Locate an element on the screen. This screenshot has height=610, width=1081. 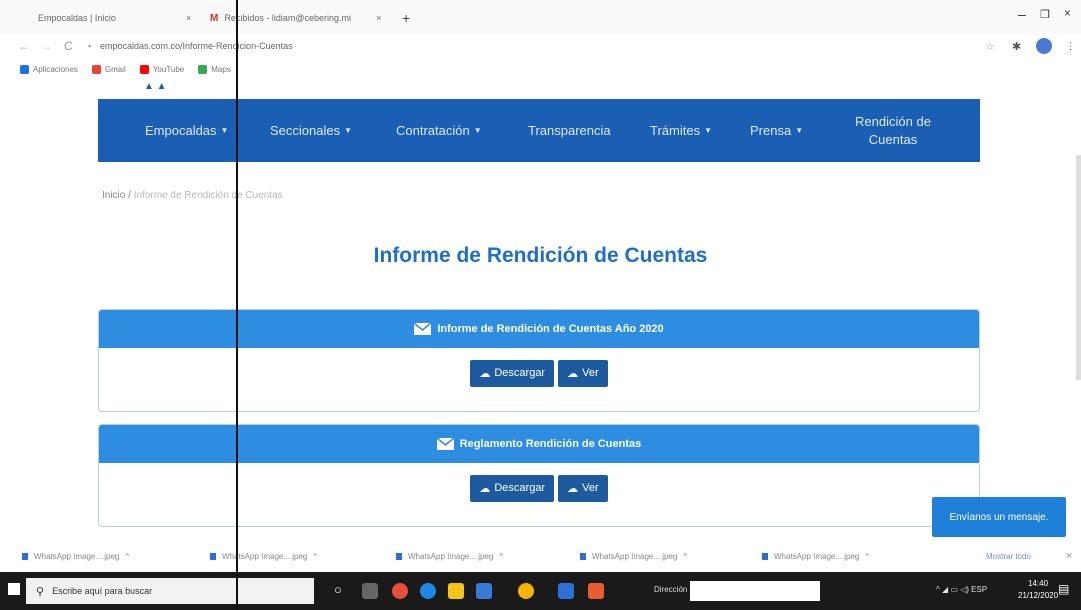
chat-widget-button: Envíanos un mensaje. is located at coordinates (999, 517).